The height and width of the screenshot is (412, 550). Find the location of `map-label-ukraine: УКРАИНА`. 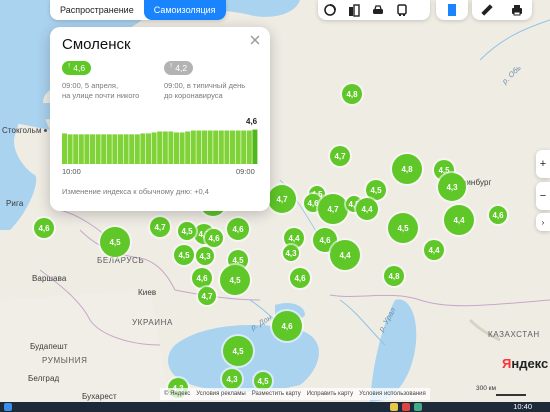

map-label-ukraine: УКРАИНА is located at coordinates (152, 322).